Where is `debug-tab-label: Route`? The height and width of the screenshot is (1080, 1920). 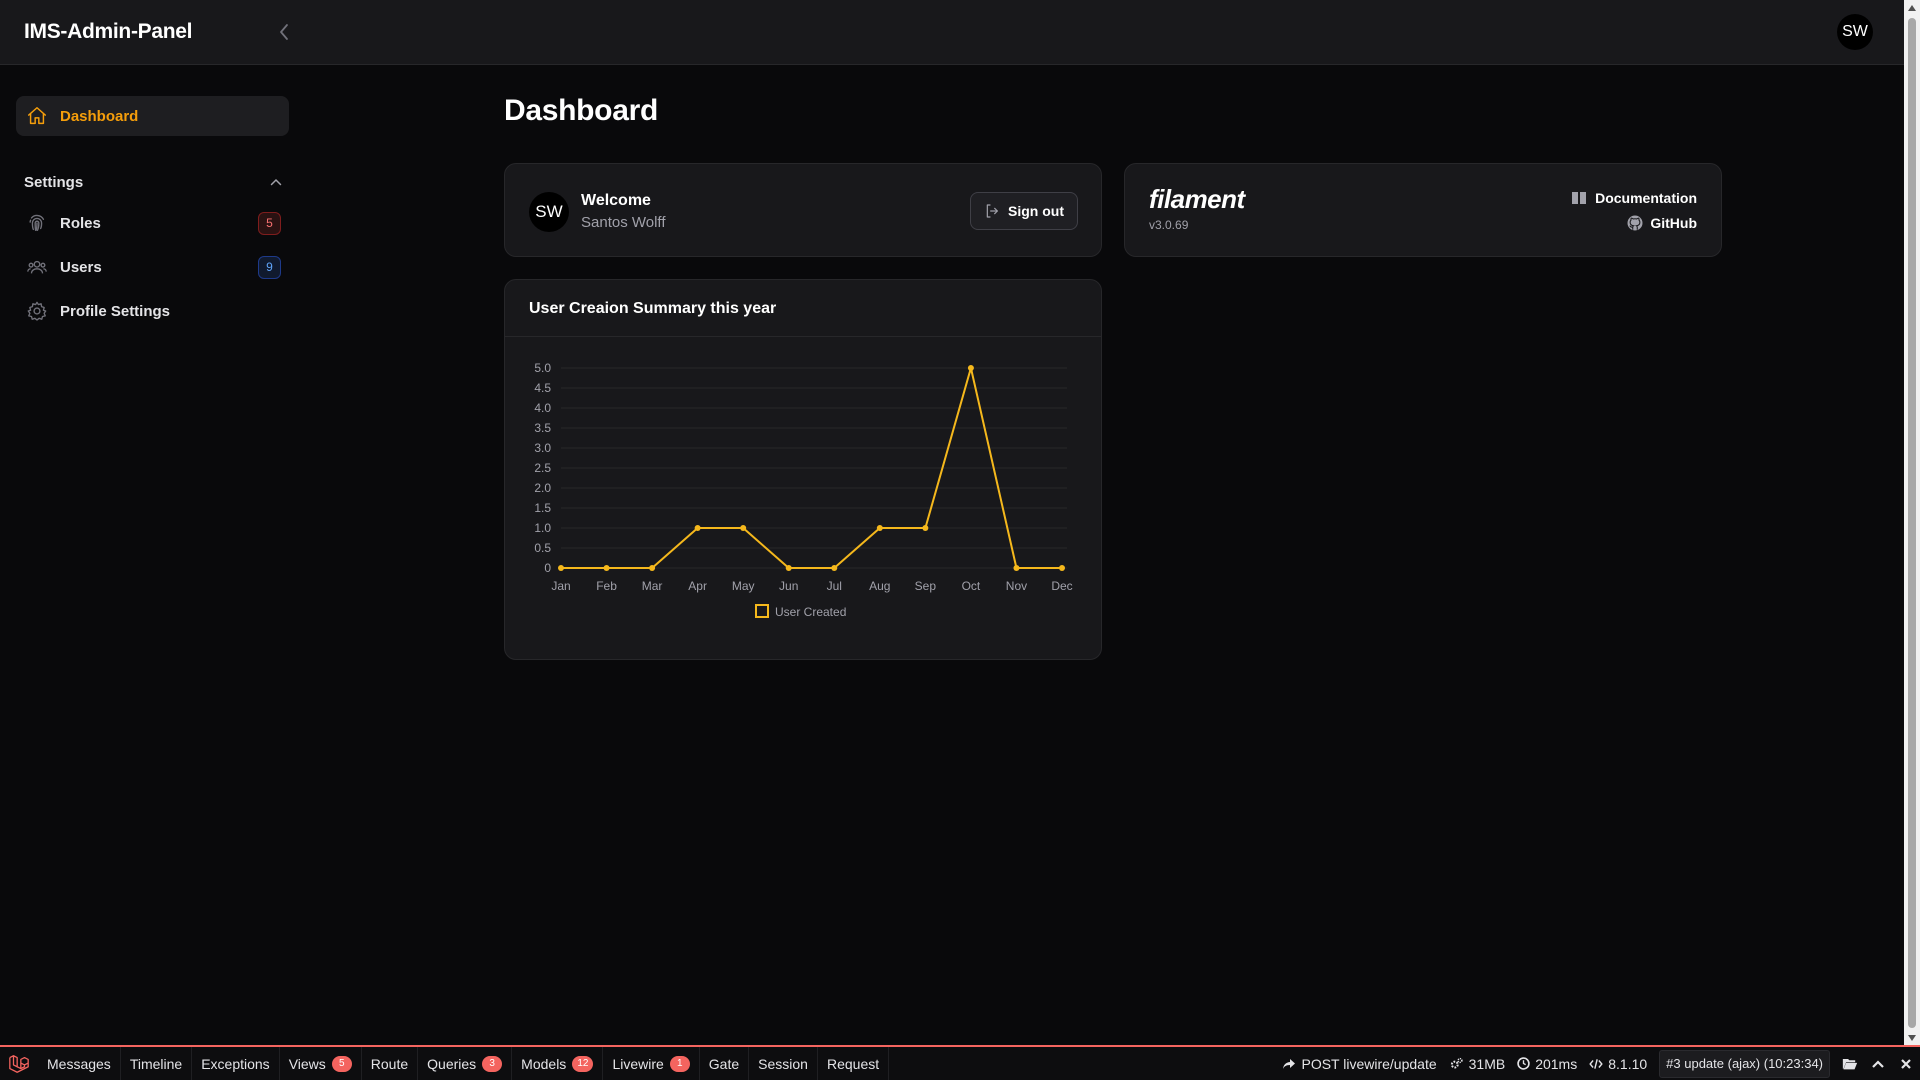 debug-tab-label: Route is located at coordinates (389, 1063).